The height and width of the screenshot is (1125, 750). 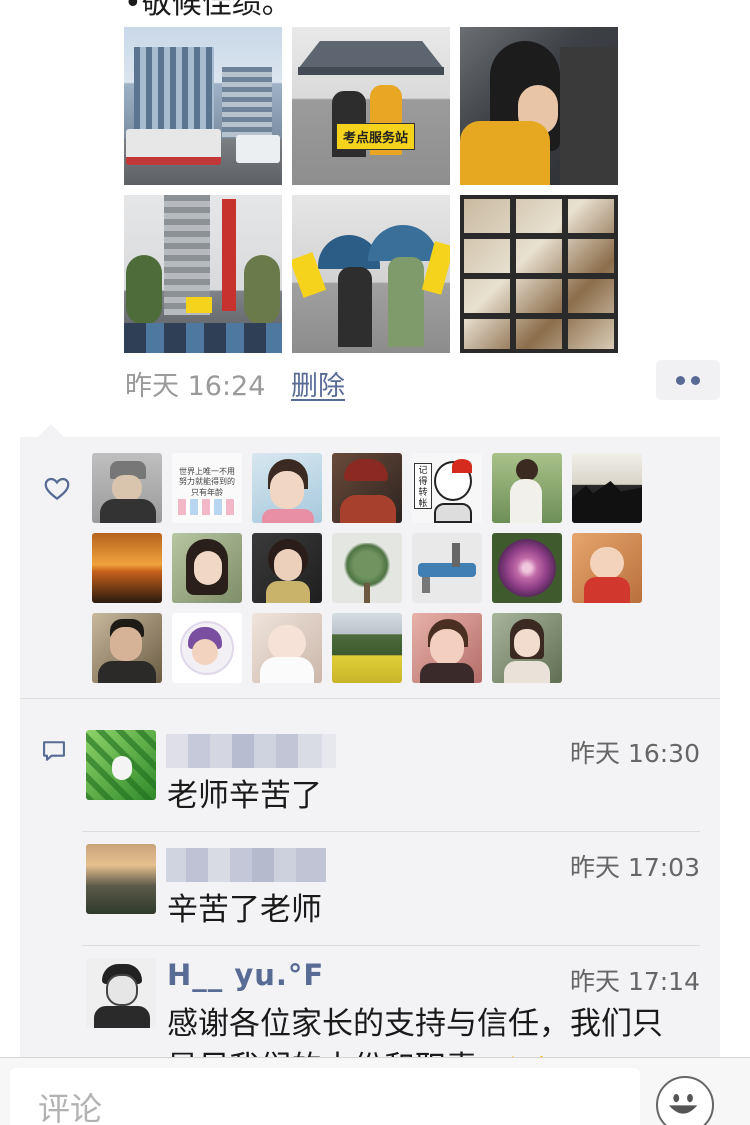 I want to click on commenter-name: H__ yu.°F, so click(x=245, y=975).